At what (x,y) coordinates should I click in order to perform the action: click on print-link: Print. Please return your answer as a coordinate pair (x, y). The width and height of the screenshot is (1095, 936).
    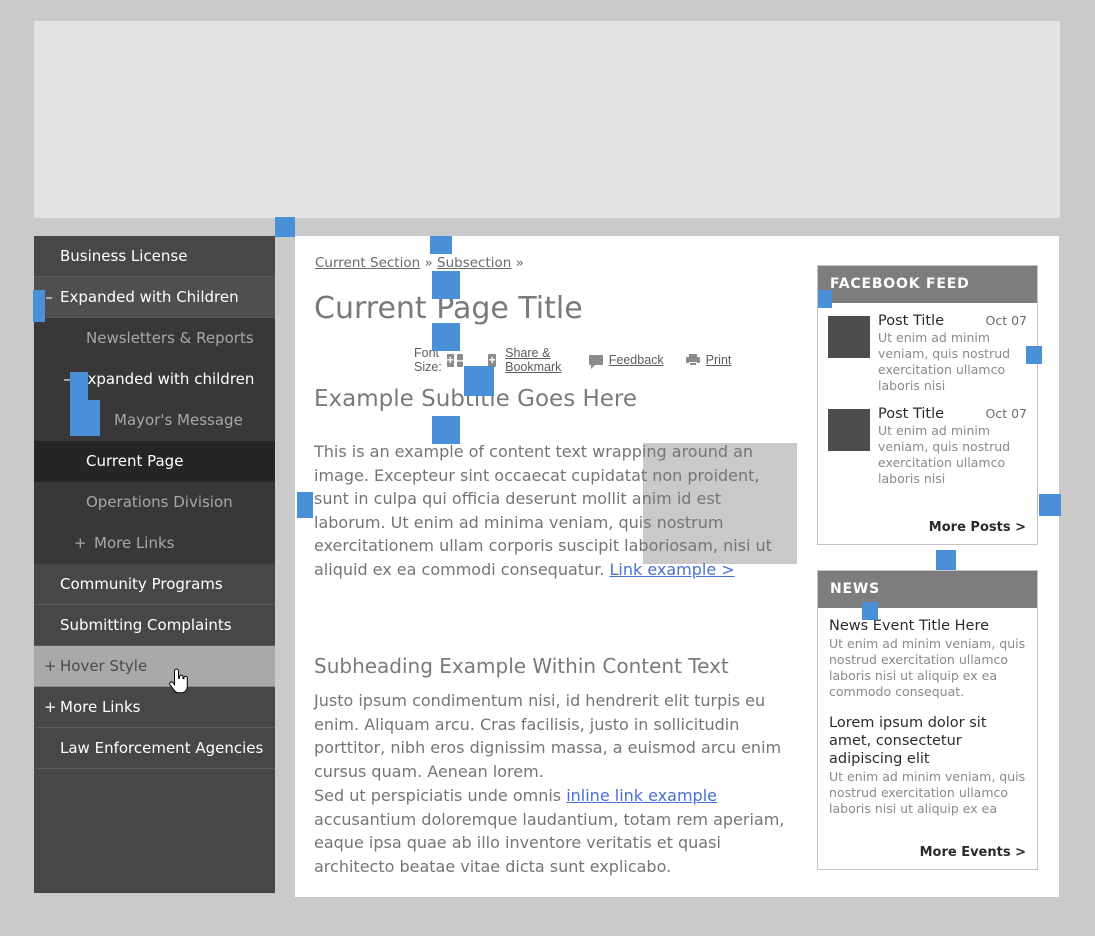
    Looking at the image, I should click on (719, 360).